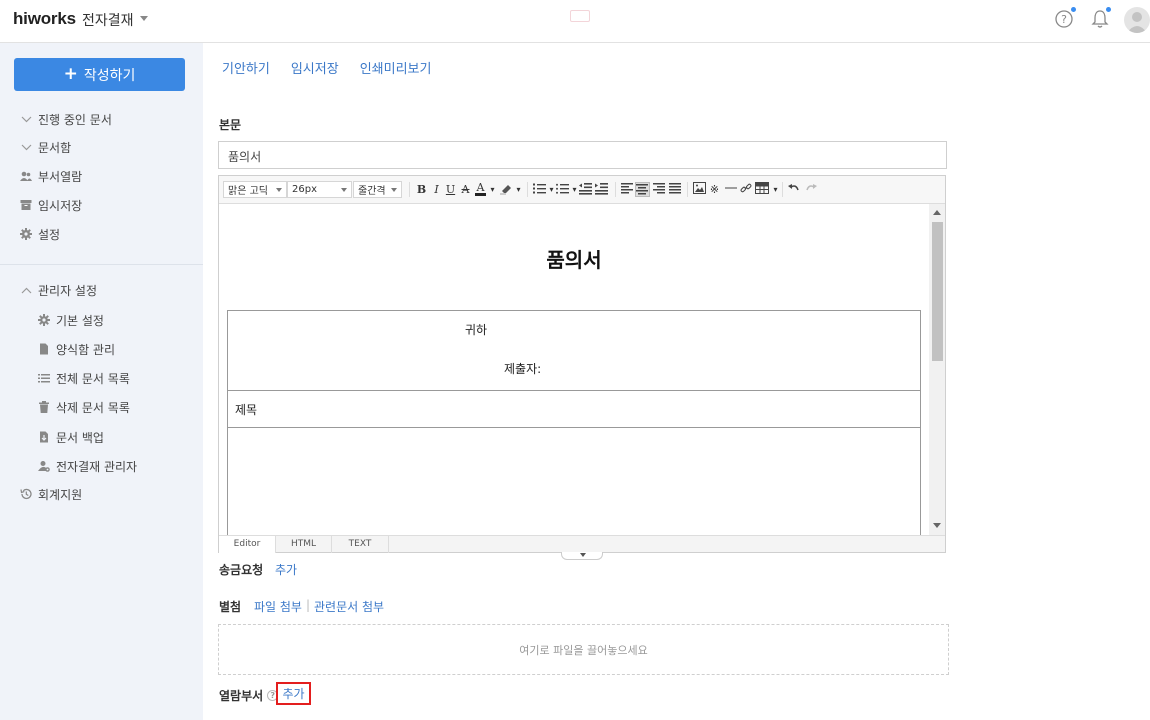 This screenshot has height=720, width=1150. I want to click on dropzone-text: 여기로 파일을 끌어놓으세요, so click(583, 650).